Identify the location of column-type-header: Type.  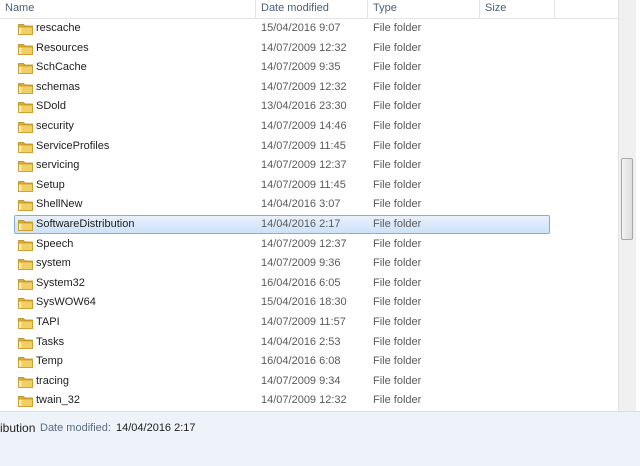
(423, 9).